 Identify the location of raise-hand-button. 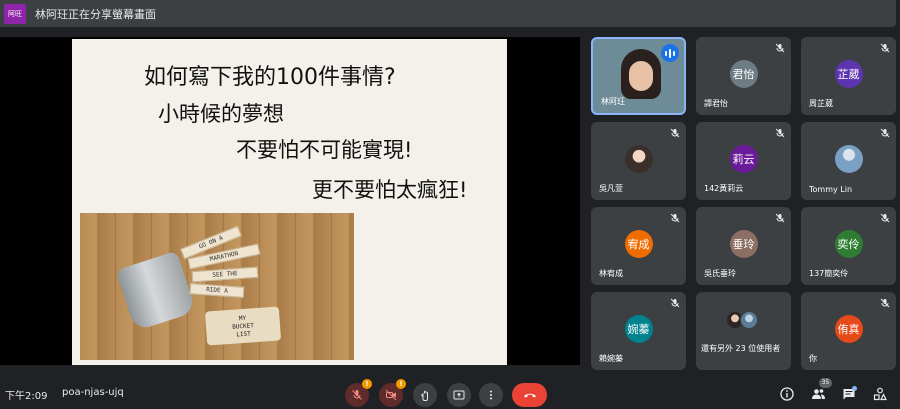
(425, 395).